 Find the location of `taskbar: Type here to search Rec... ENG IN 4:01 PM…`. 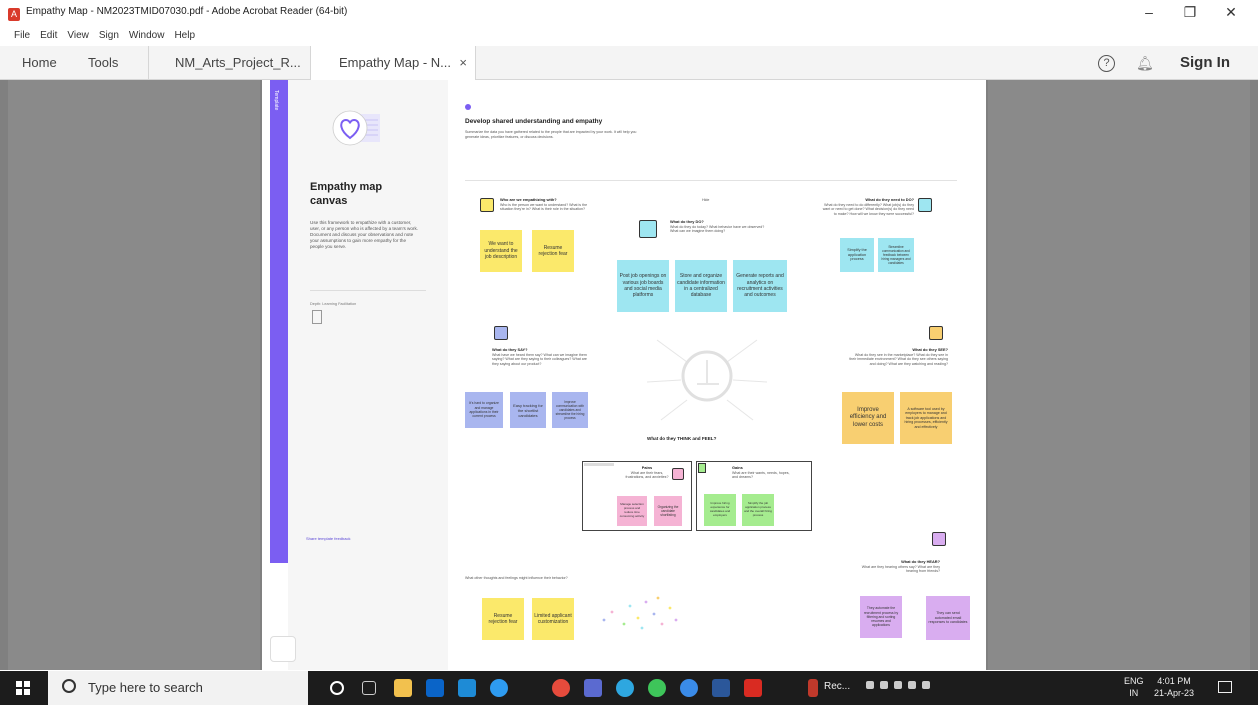

taskbar: Type here to search Rec... ENG IN 4:01 PM… is located at coordinates (629, 688).